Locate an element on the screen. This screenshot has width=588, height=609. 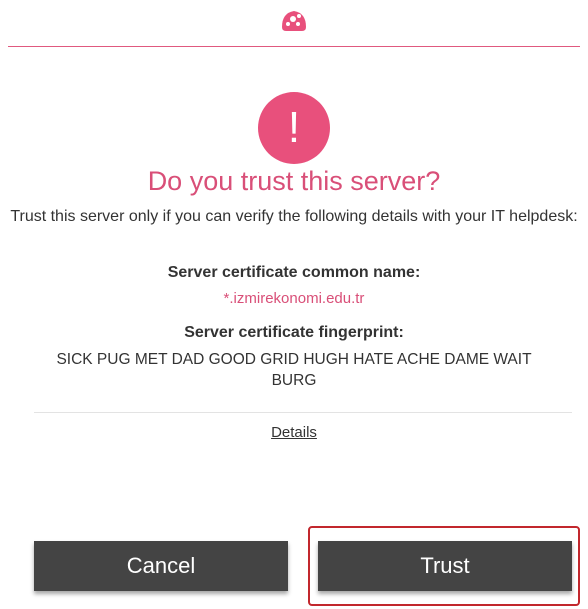
exclamation-icon: ! is located at coordinates (294, 127).